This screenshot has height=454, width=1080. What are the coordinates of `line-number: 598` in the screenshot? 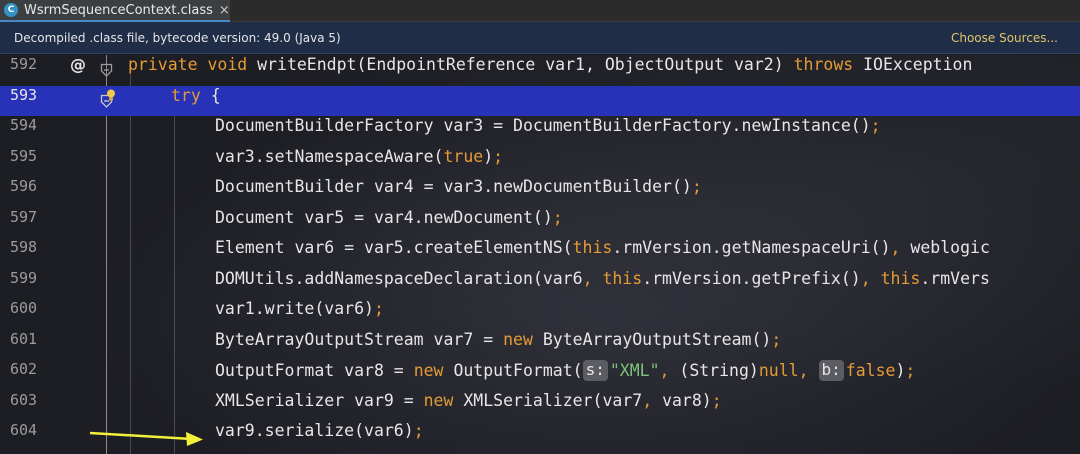 It's located at (23, 253).